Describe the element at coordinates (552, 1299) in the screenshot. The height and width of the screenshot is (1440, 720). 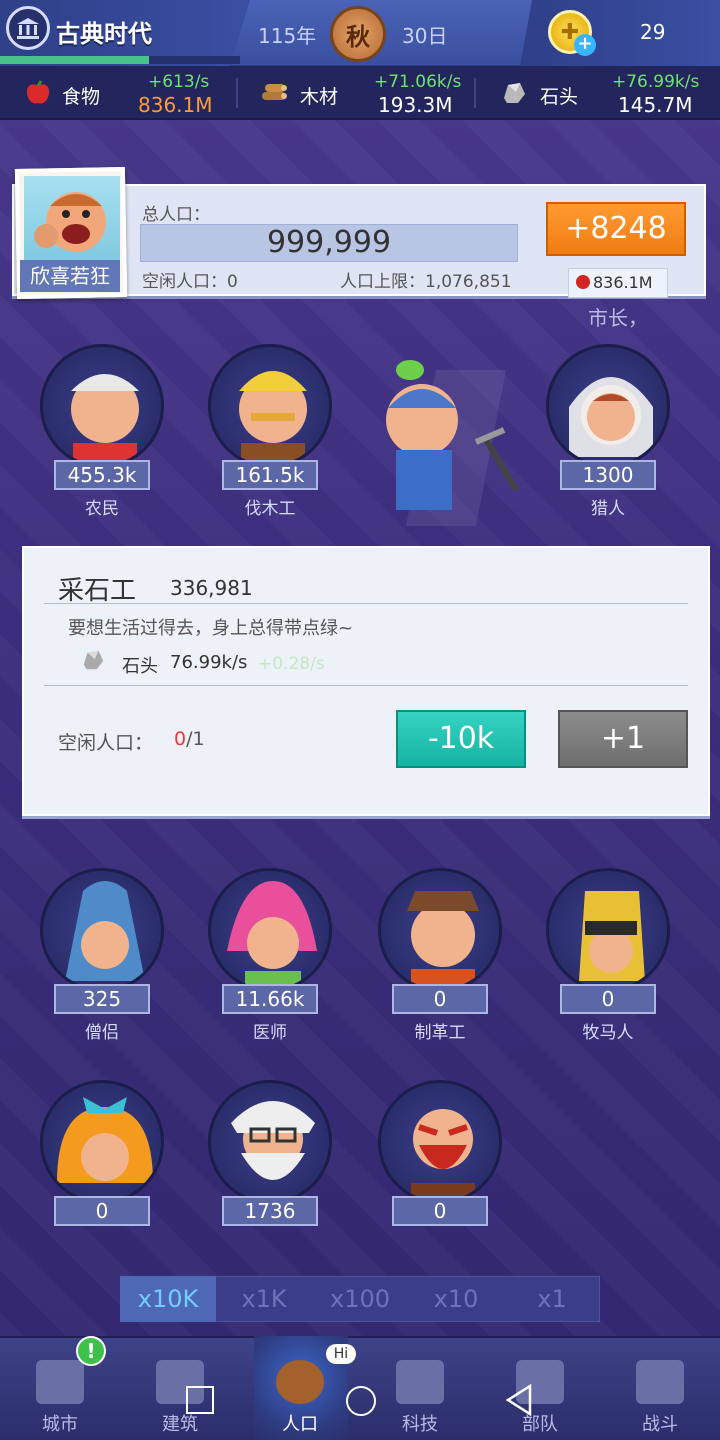
I see `multiplier-x1: x1` at that location.